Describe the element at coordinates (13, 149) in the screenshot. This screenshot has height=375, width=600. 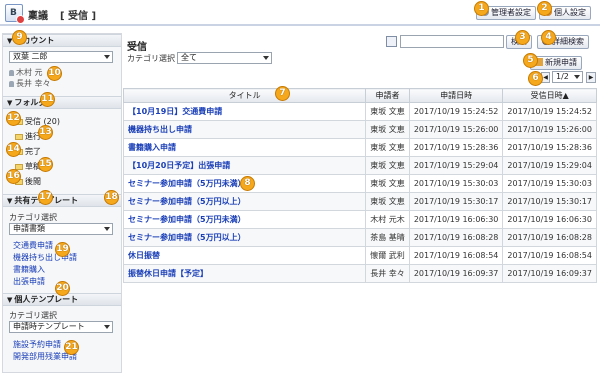
I see `annotation-badge: 14` at that location.